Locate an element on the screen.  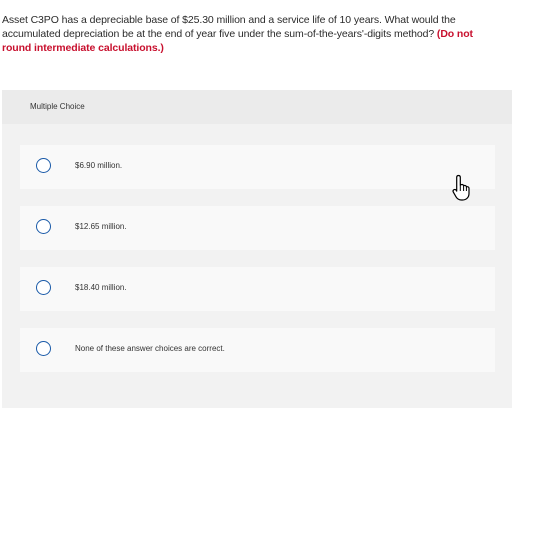
answer-option-1: $6.90 million. is located at coordinates (257, 167).